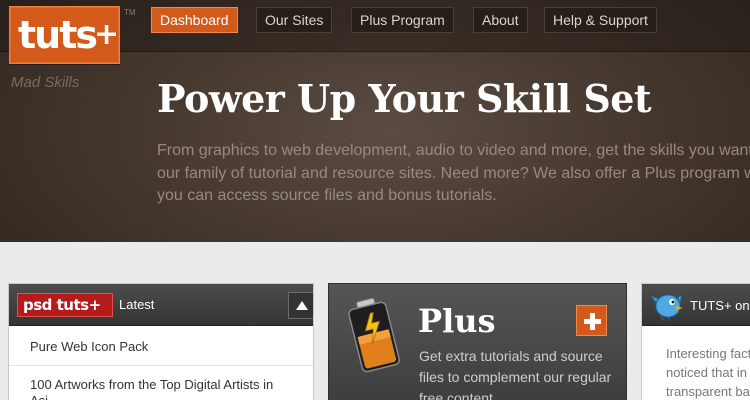  I want to click on tuts-logo: tuts +, so click(64, 35).